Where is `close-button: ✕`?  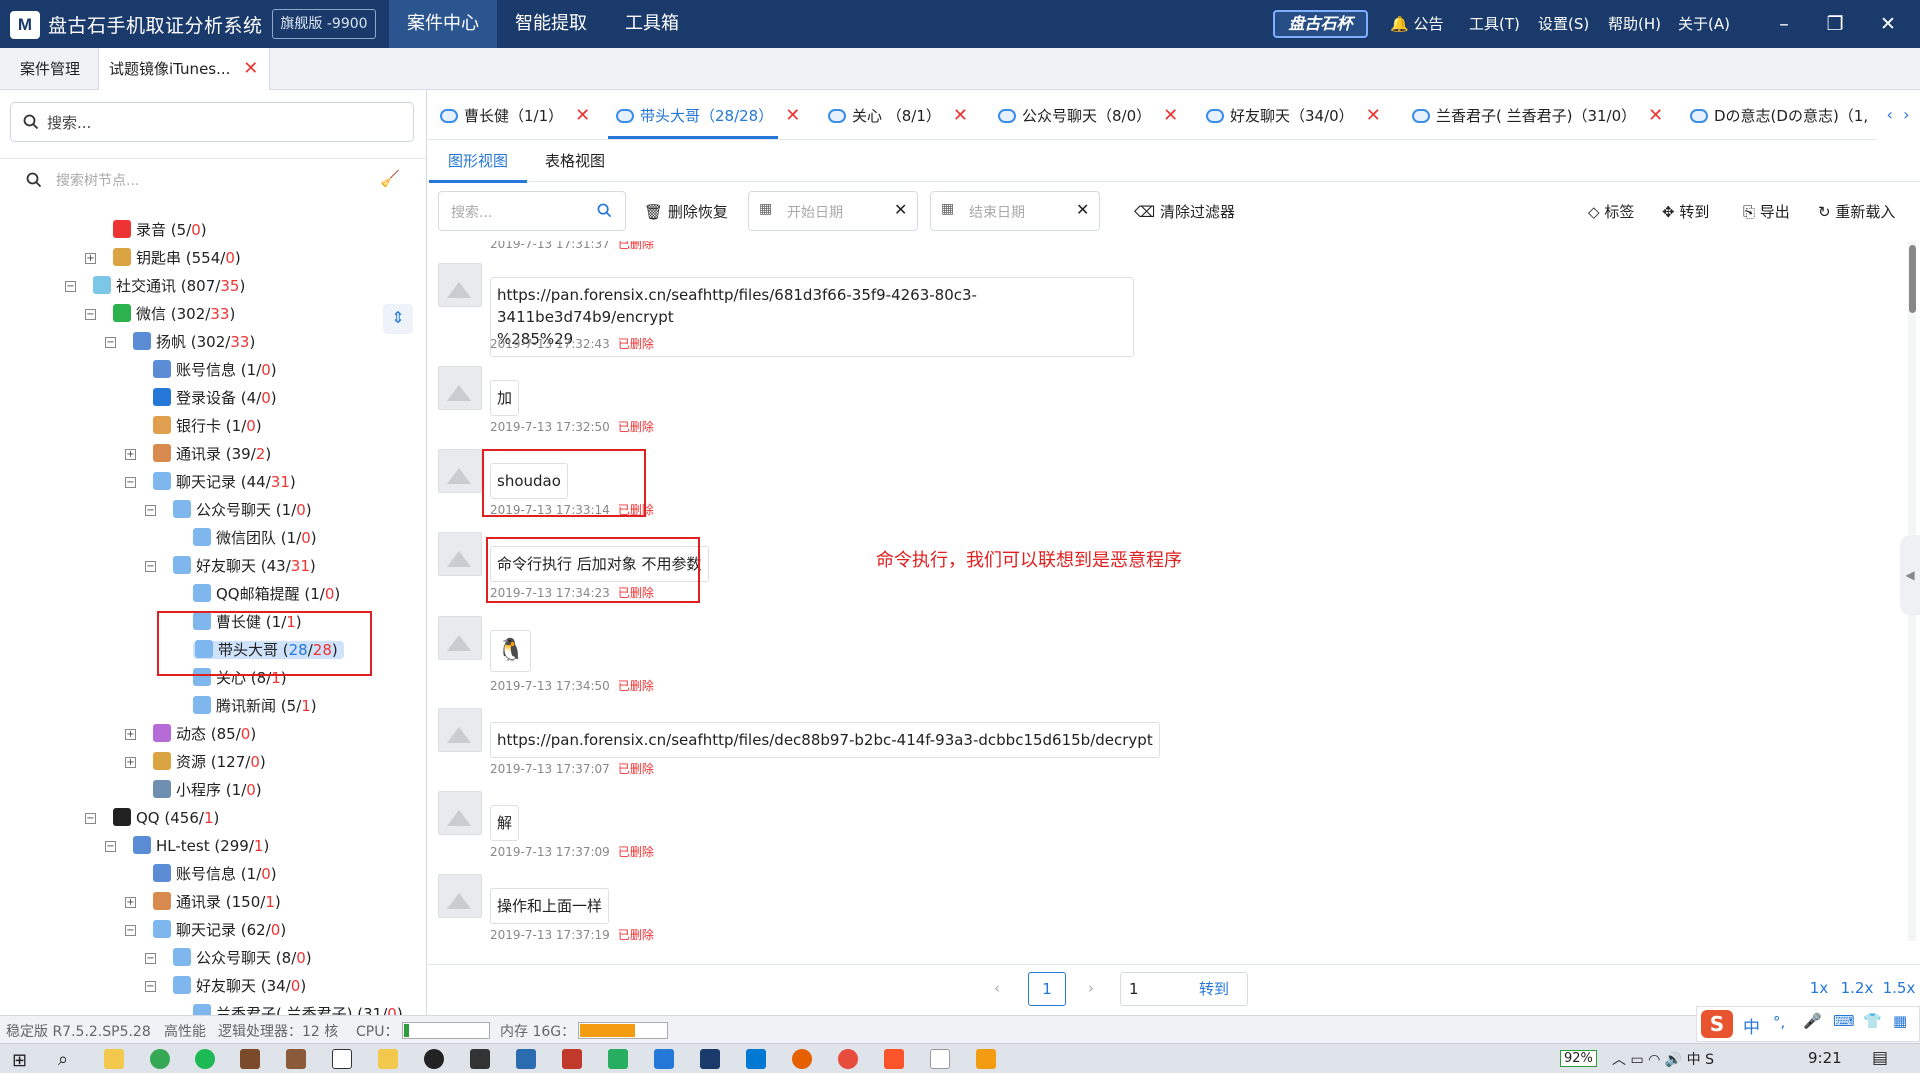
close-button: ✕ is located at coordinates (1888, 24).